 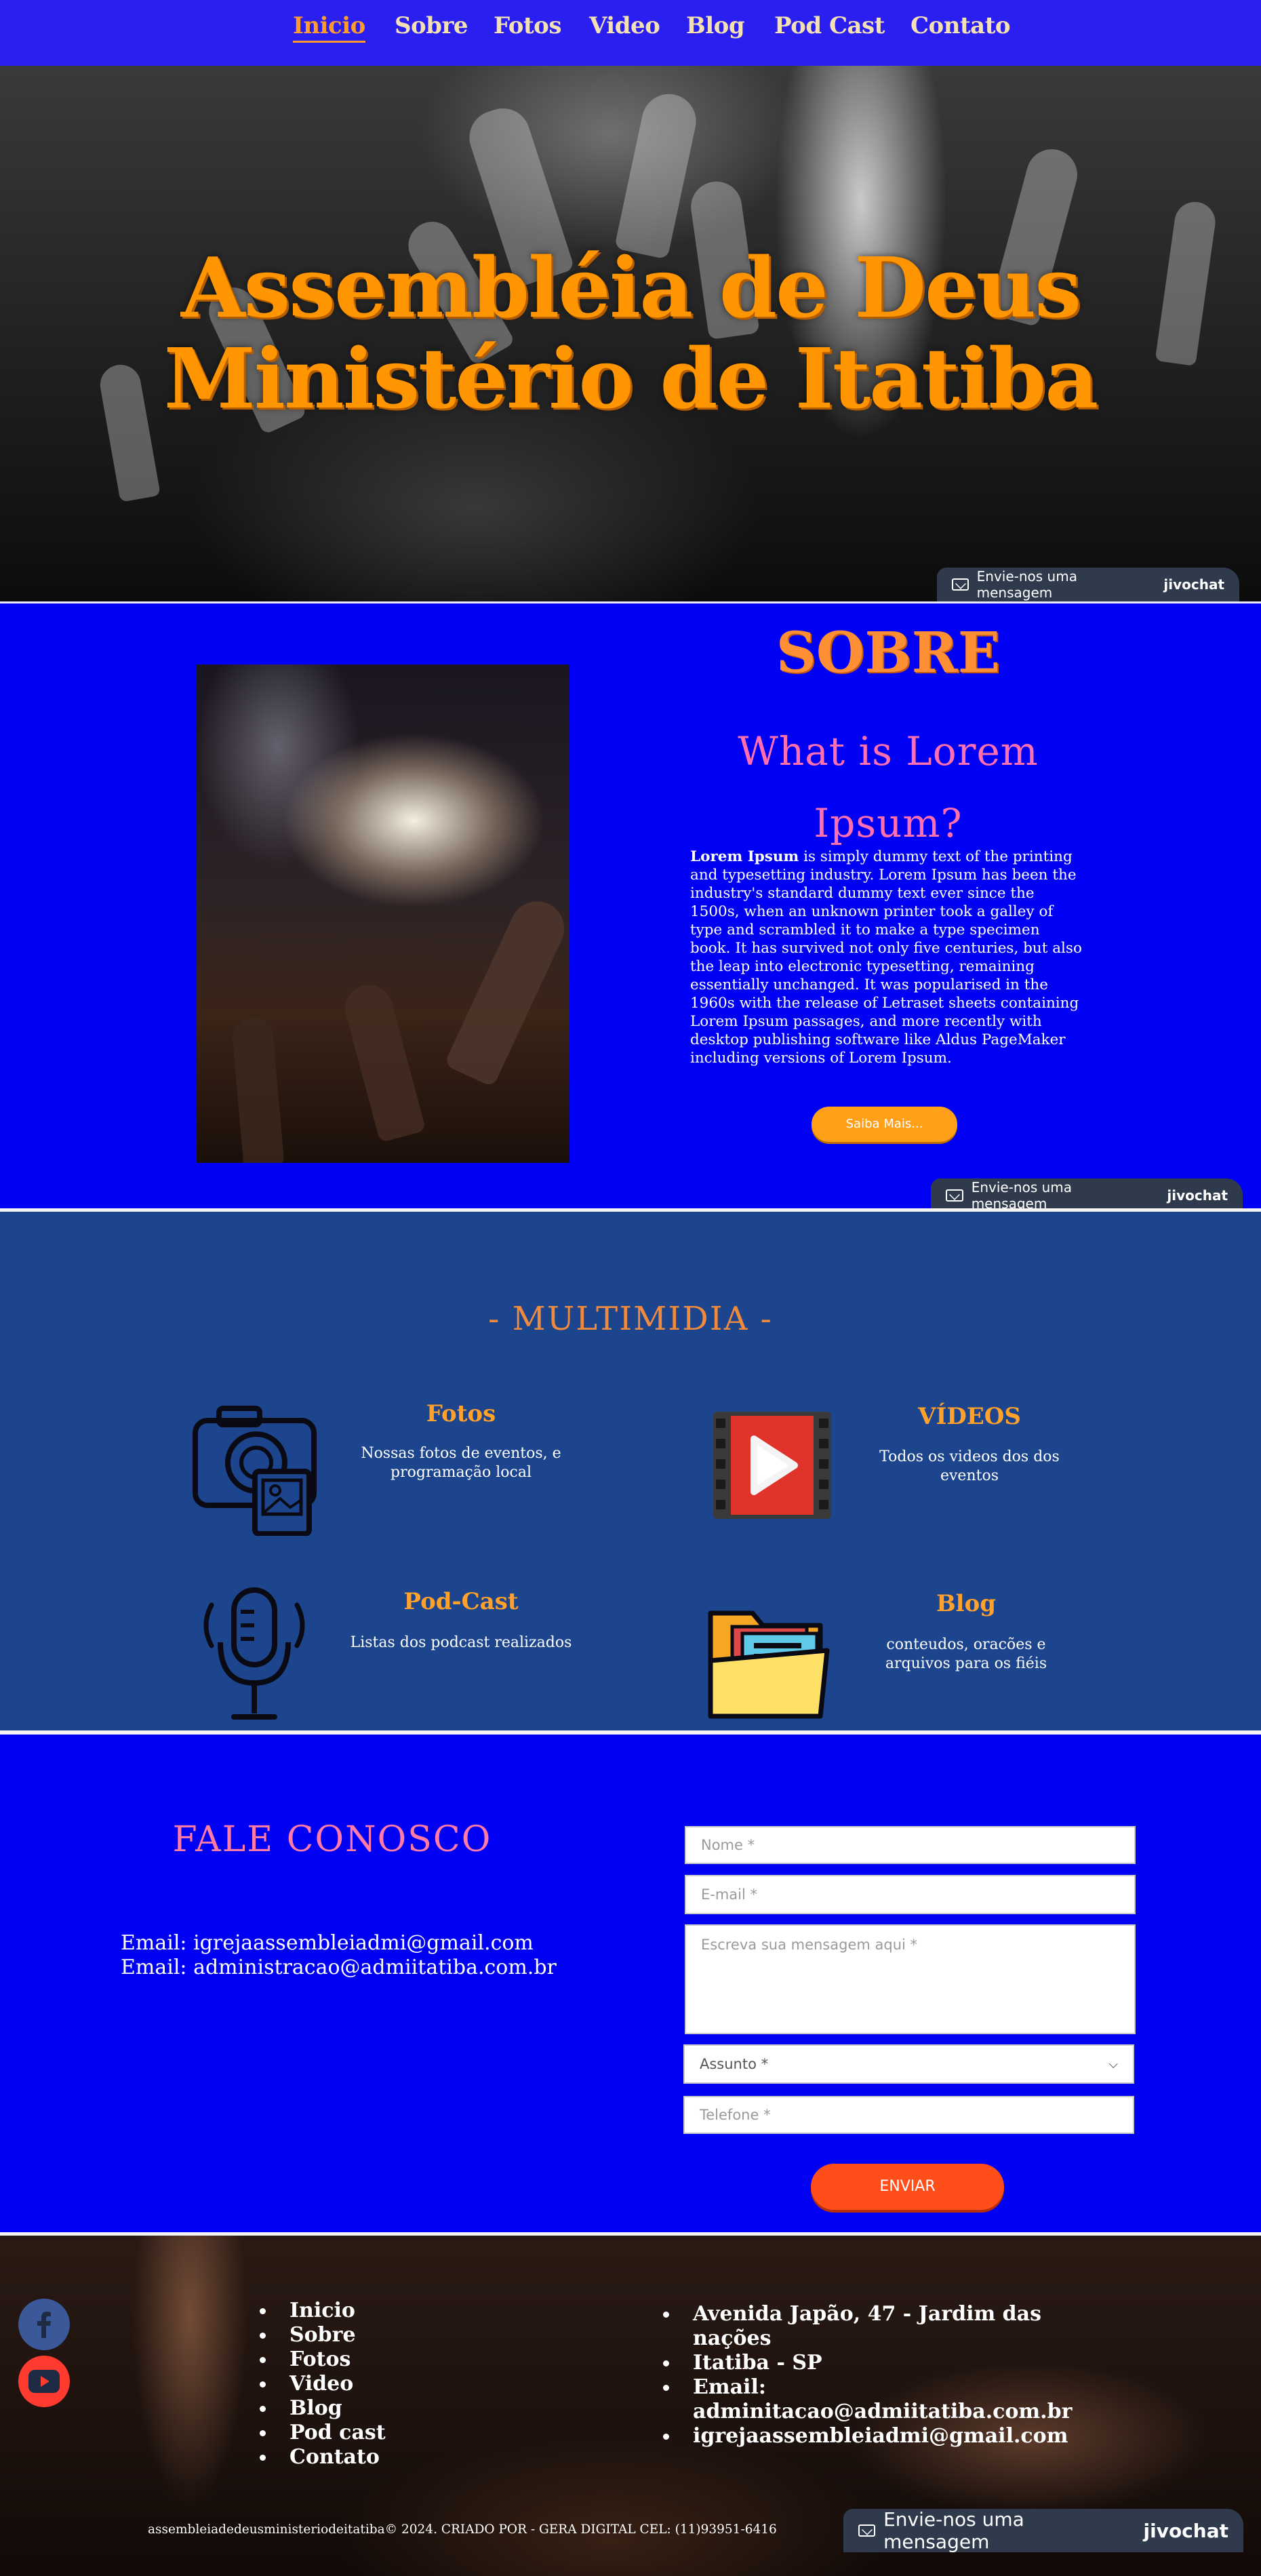 I want to click on blog-card-title: Blog, so click(x=966, y=1603).